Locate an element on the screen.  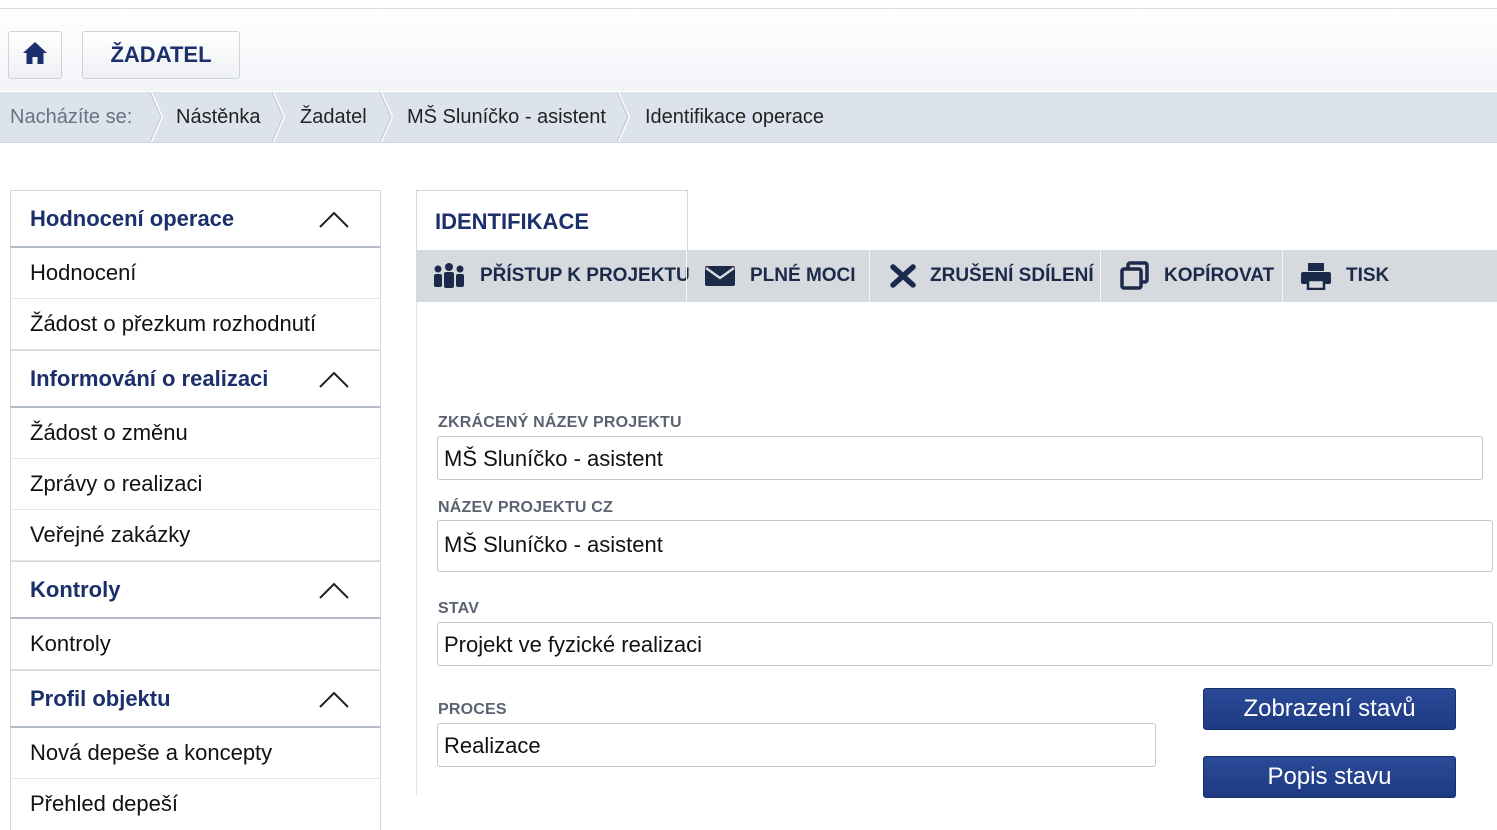
role-button-label: ŽADATEL is located at coordinates (161, 54).